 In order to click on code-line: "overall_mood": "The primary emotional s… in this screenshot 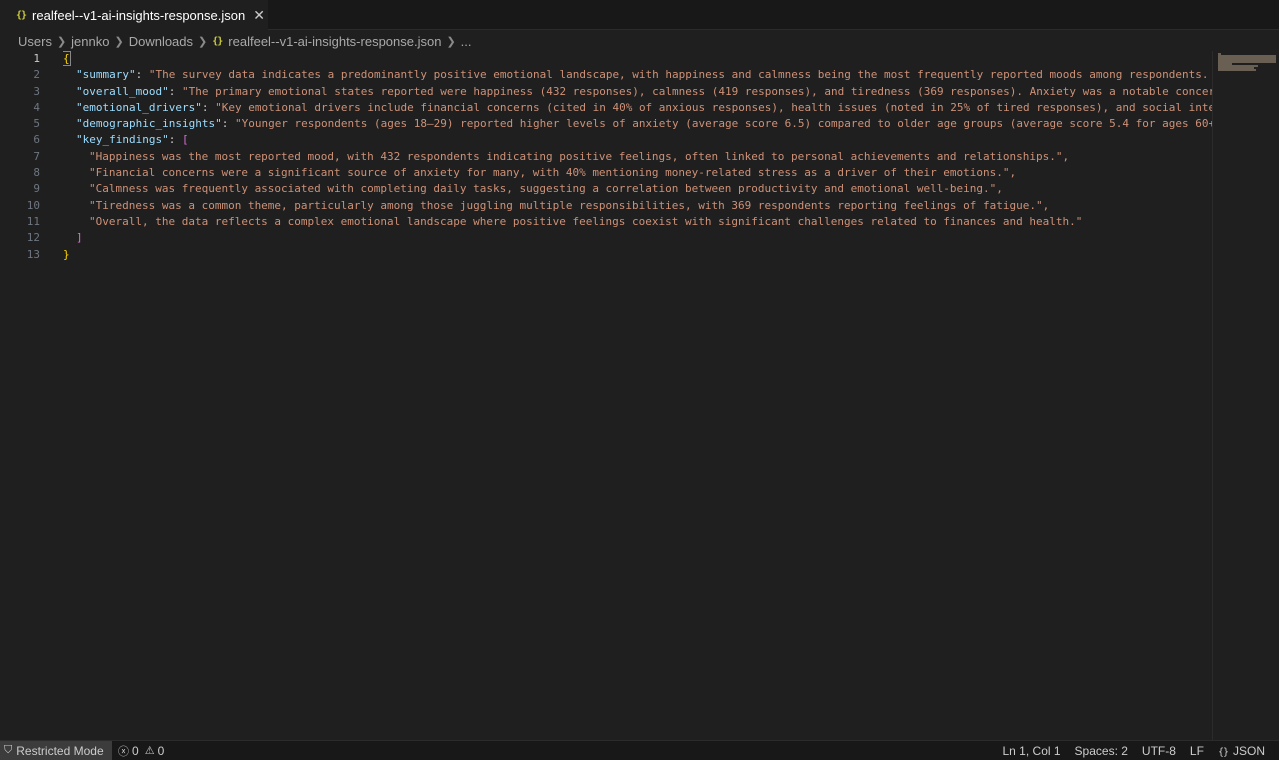, I will do `click(637, 92)`.